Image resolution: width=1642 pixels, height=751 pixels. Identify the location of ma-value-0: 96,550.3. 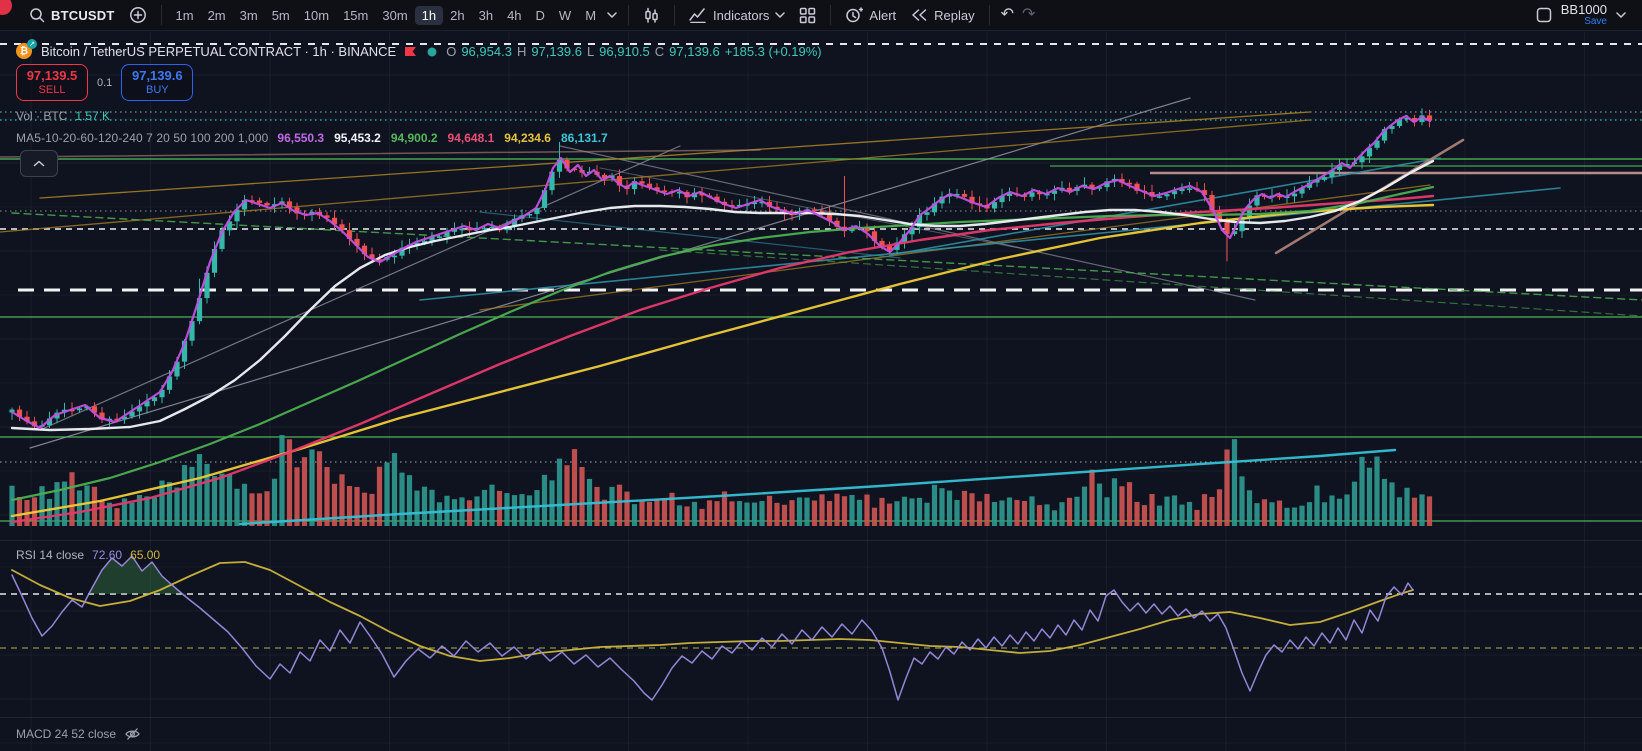
(301, 138).